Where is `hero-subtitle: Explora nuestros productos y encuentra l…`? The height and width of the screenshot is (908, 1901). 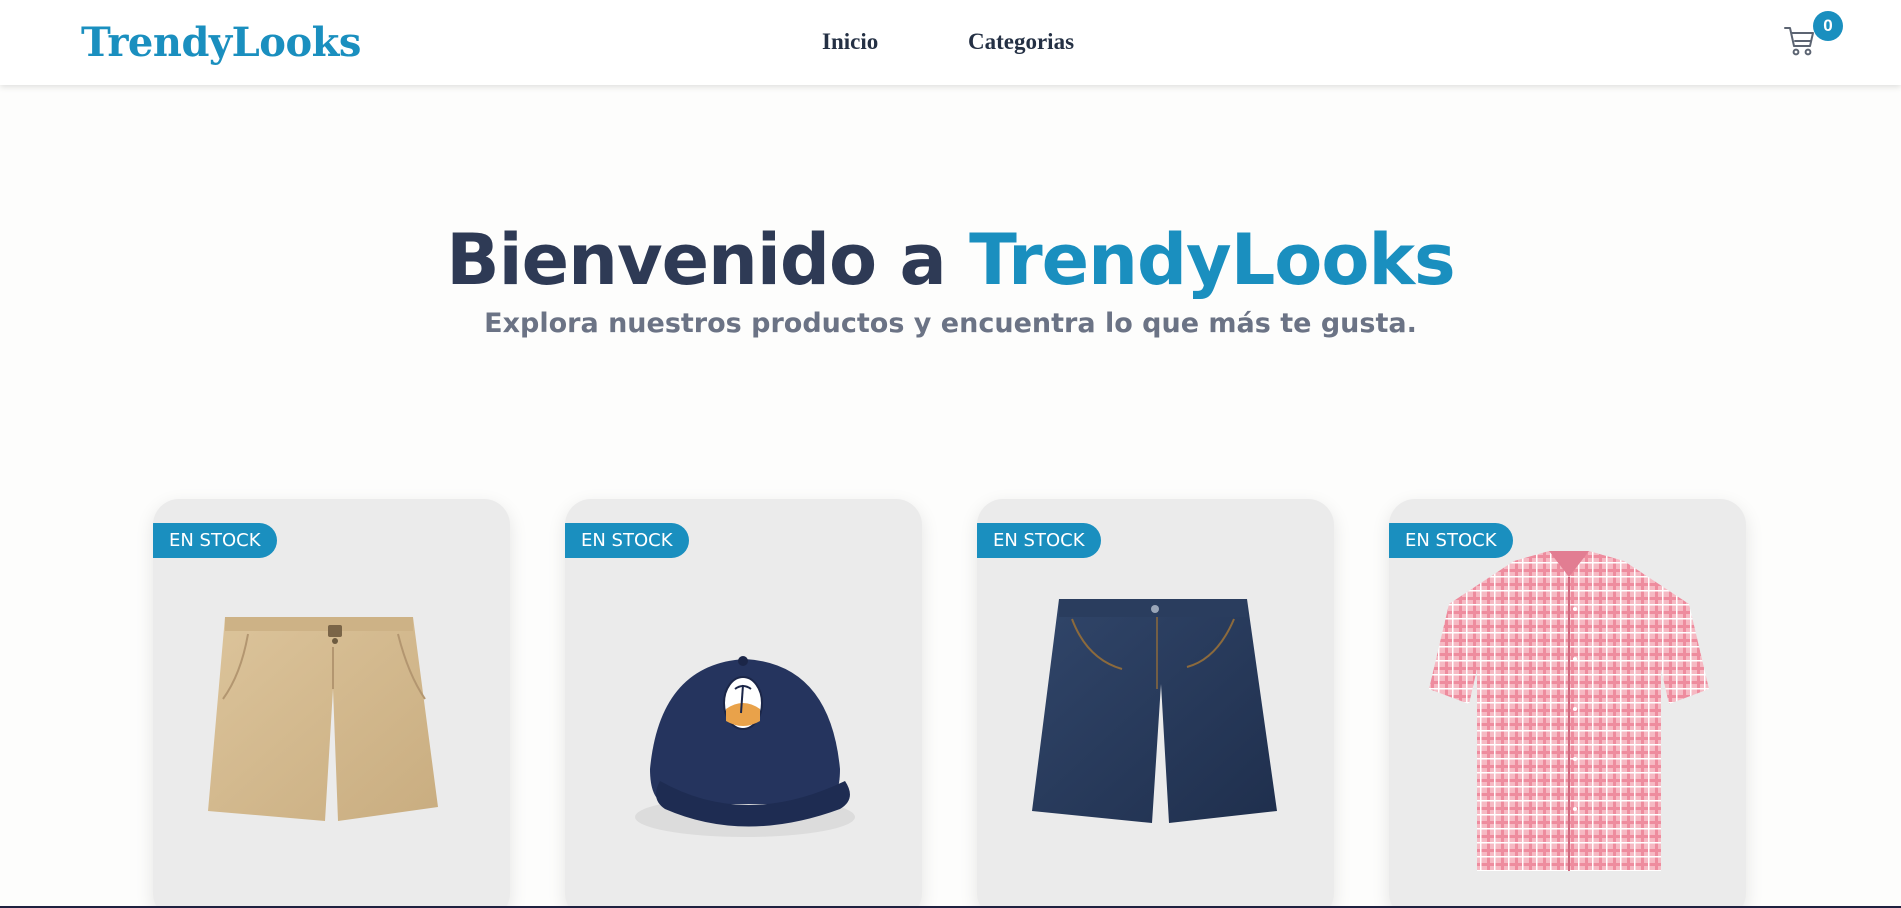
hero-subtitle: Explora nuestros productos y encuentra l… is located at coordinates (950, 323).